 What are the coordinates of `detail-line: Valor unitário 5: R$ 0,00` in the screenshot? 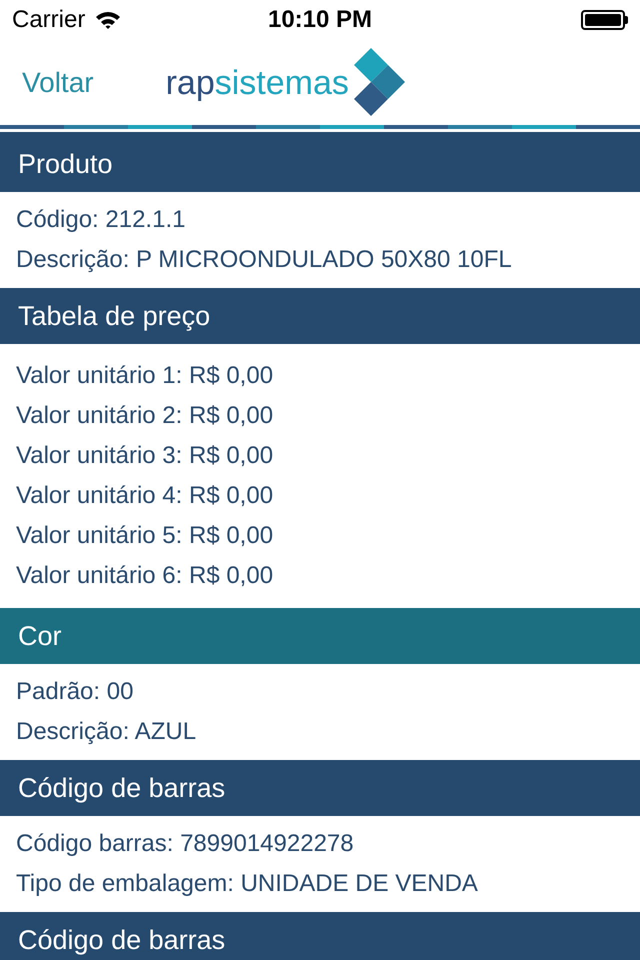 It's located at (144, 536).